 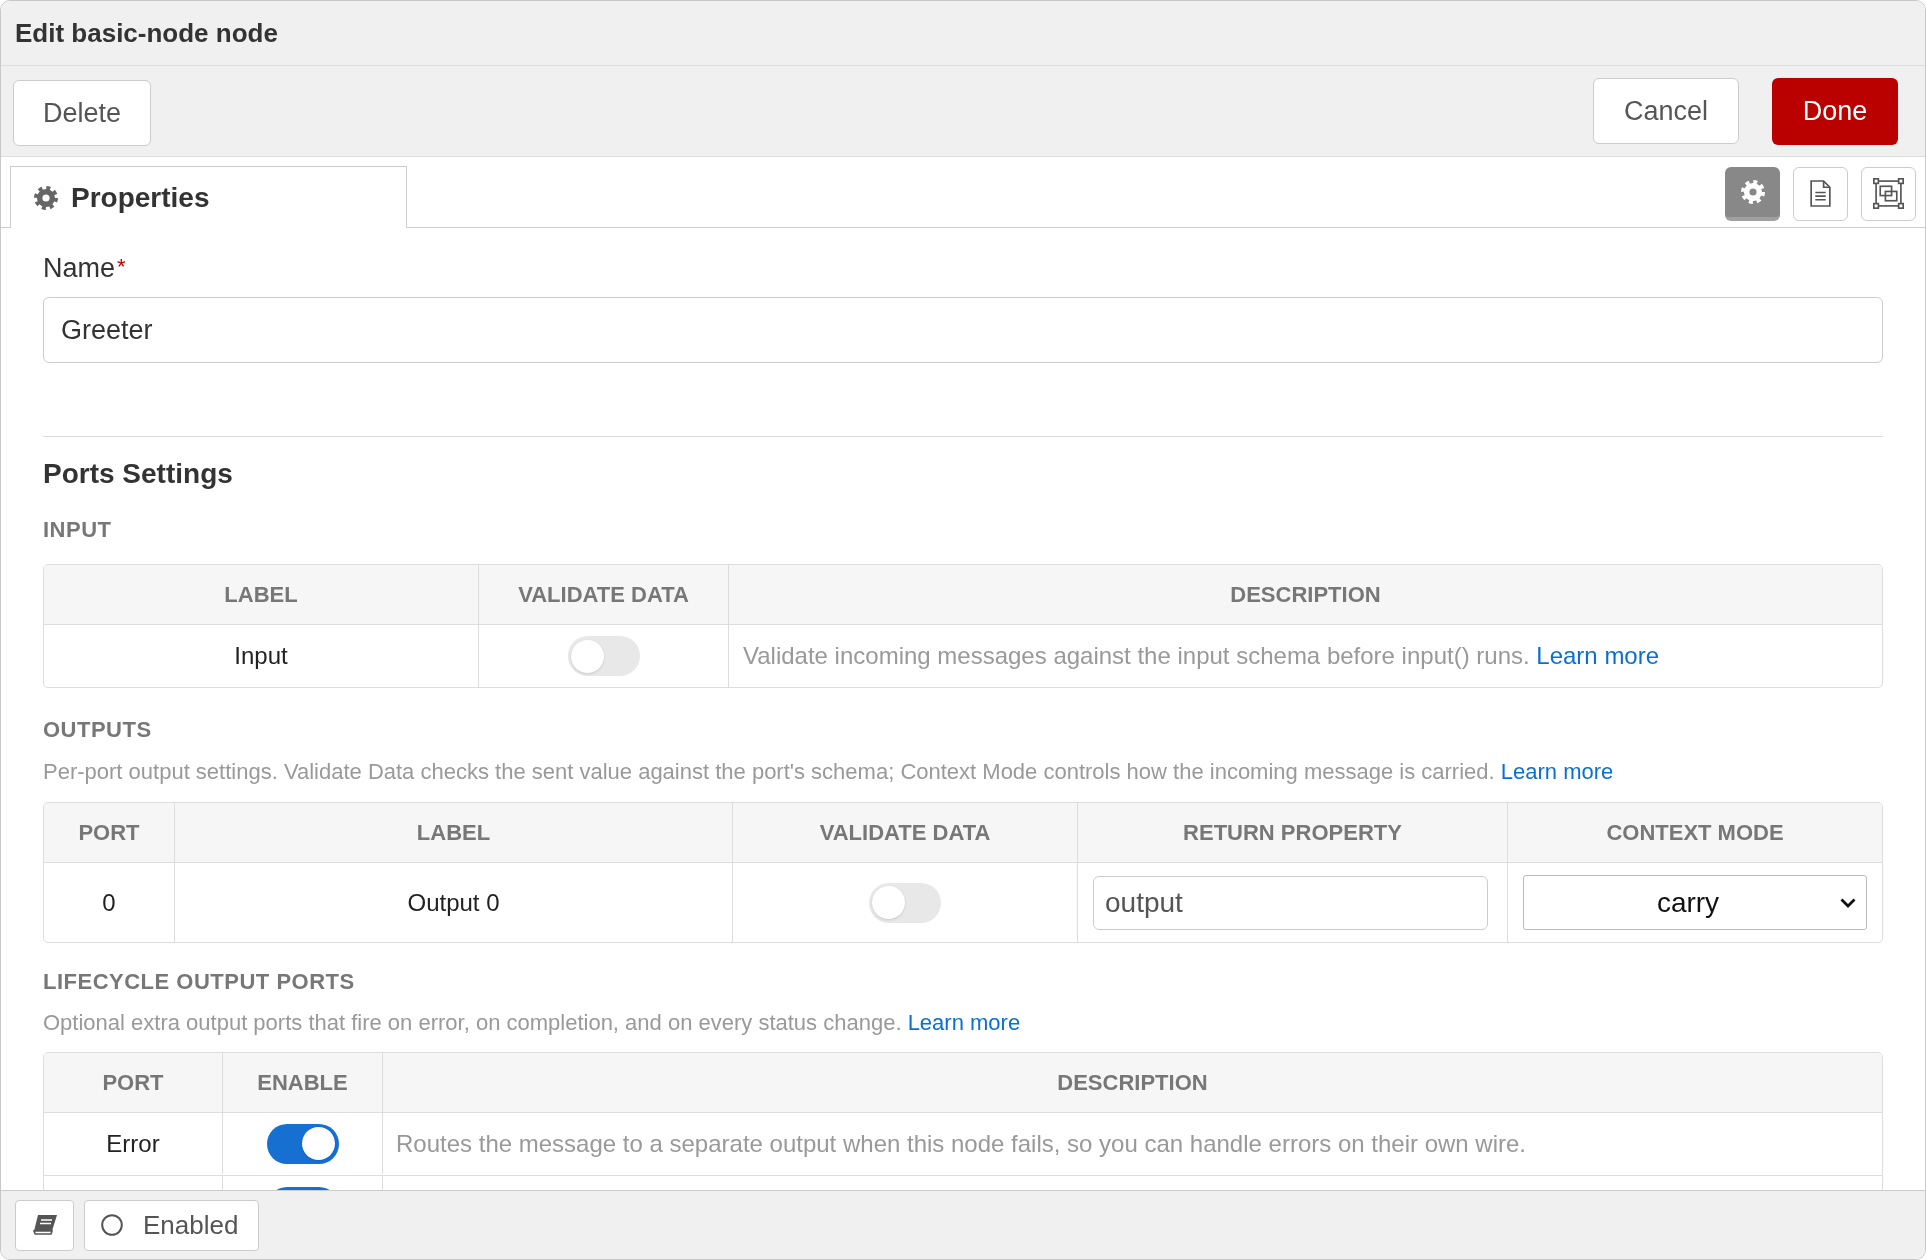 What do you see at coordinates (171, 1225) in the screenshot?
I see `enabled-button: Enabled` at bounding box center [171, 1225].